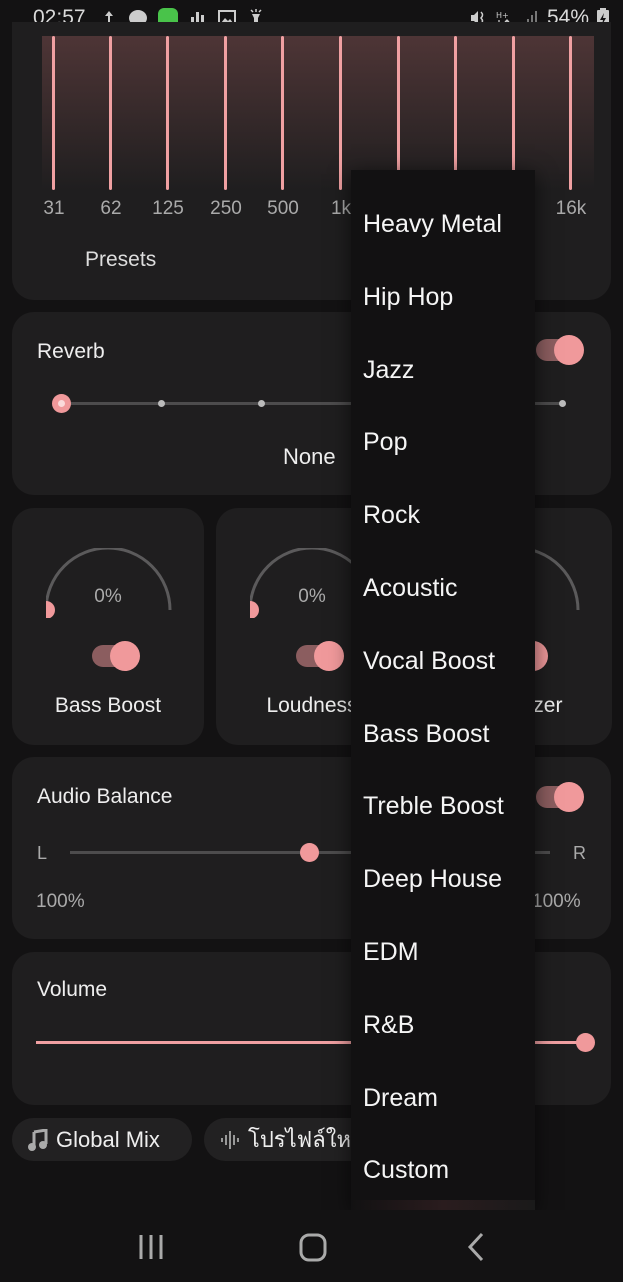 Image resolution: width=623 pixels, height=1282 pixels. What do you see at coordinates (283, 208) in the screenshot?
I see `eq-band-label: 500` at bounding box center [283, 208].